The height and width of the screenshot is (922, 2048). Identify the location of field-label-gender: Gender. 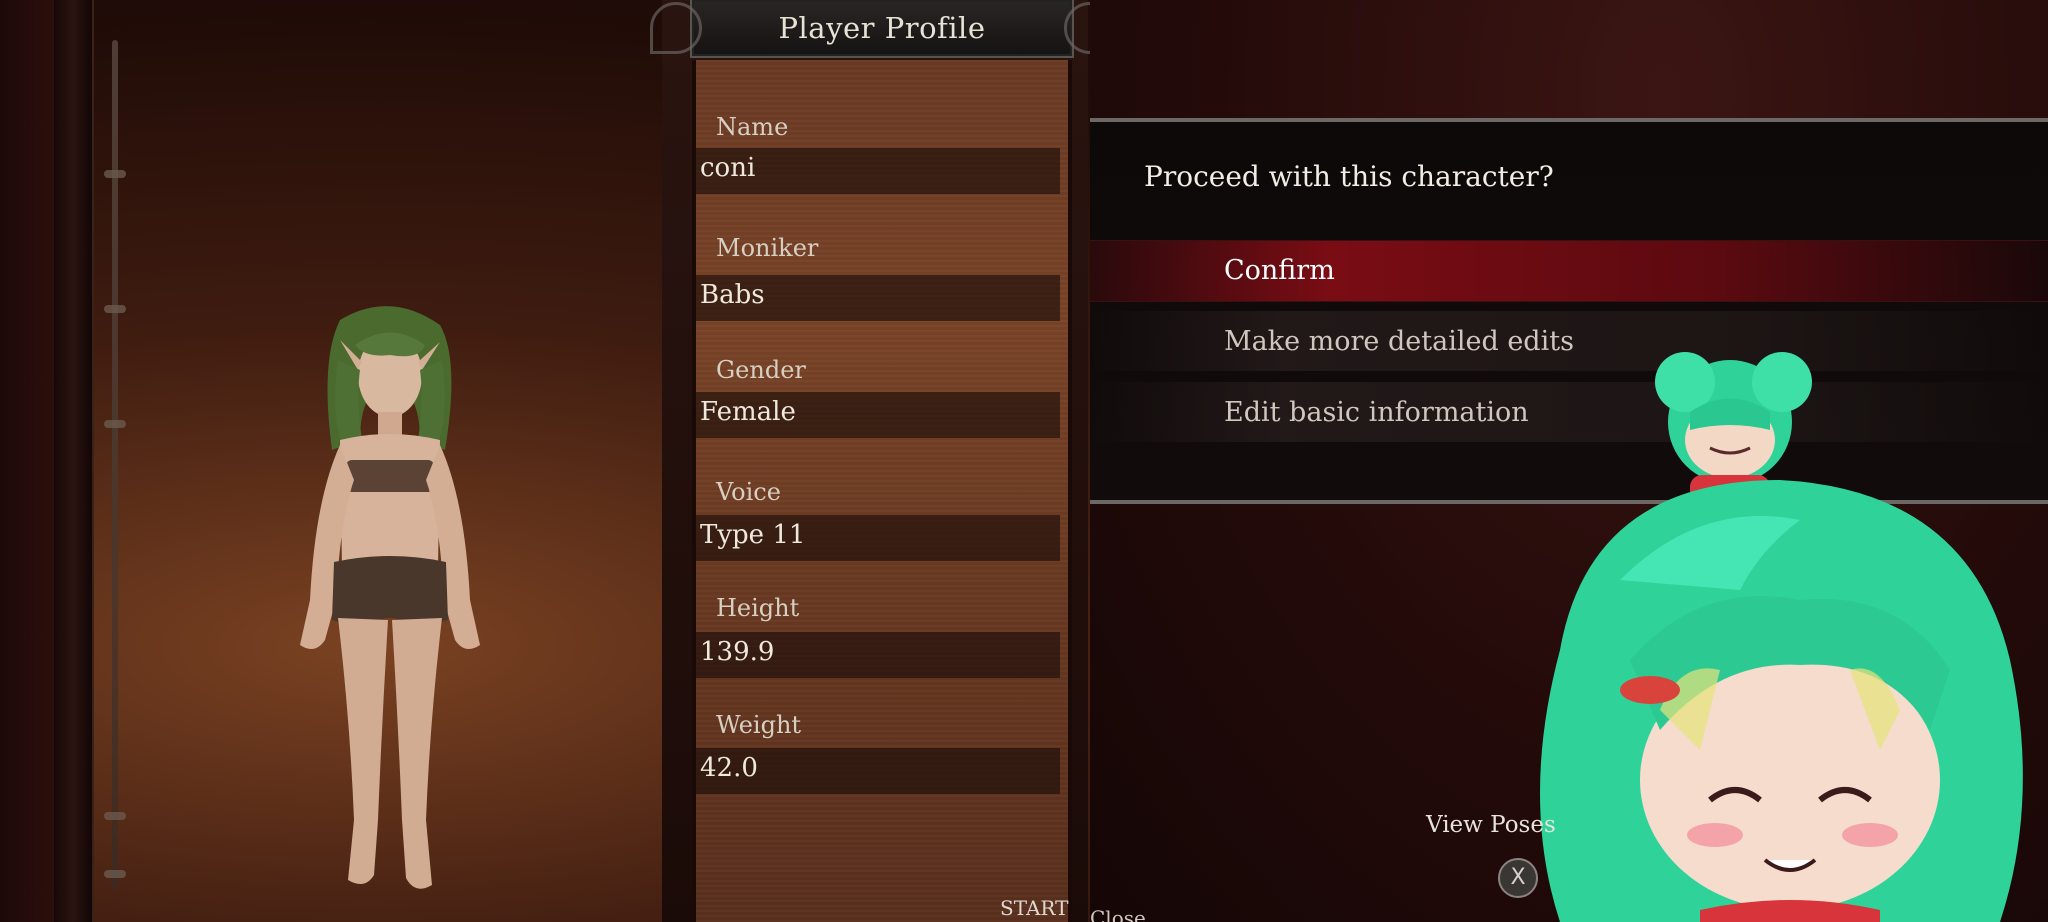
(761, 370).